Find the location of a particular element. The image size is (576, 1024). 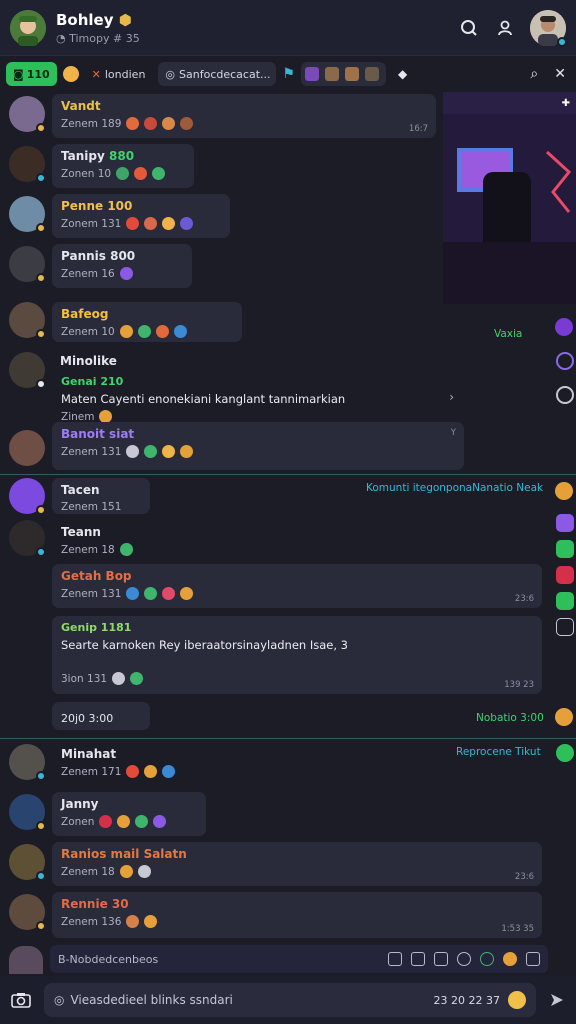

message-bubble: Ranios mail Salatn Zenem 18 23:6 is located at coordinates (297, 864).